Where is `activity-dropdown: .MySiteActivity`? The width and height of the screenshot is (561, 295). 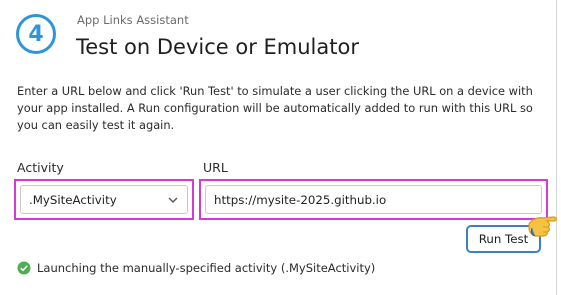
activity-dropdown: .MySiteActivity is located at coordinates (104, 199).